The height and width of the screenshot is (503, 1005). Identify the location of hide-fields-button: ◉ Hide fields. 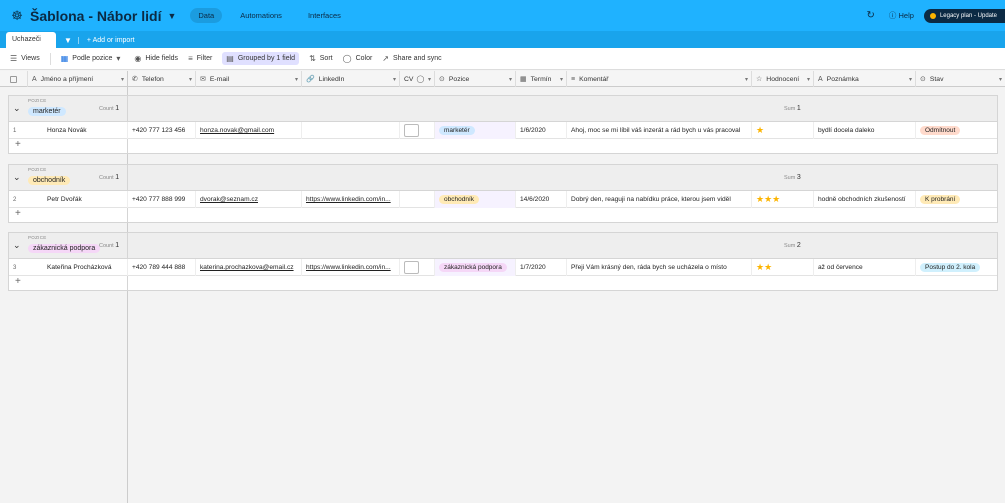
(156, 58).